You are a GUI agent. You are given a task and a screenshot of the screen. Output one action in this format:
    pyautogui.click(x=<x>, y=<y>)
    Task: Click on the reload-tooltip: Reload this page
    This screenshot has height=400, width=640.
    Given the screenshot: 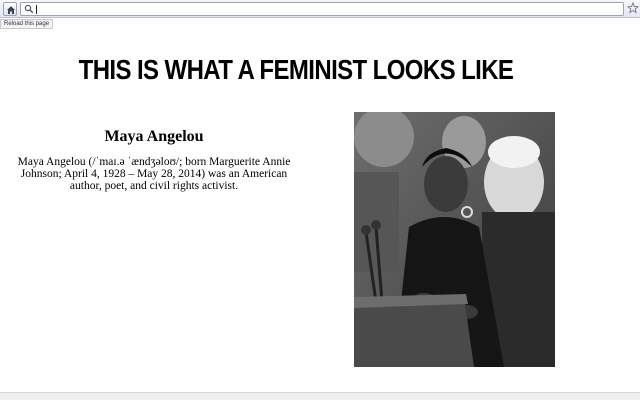 What is the action you would take?
    pyautogui.click(x=27, y=24)
    